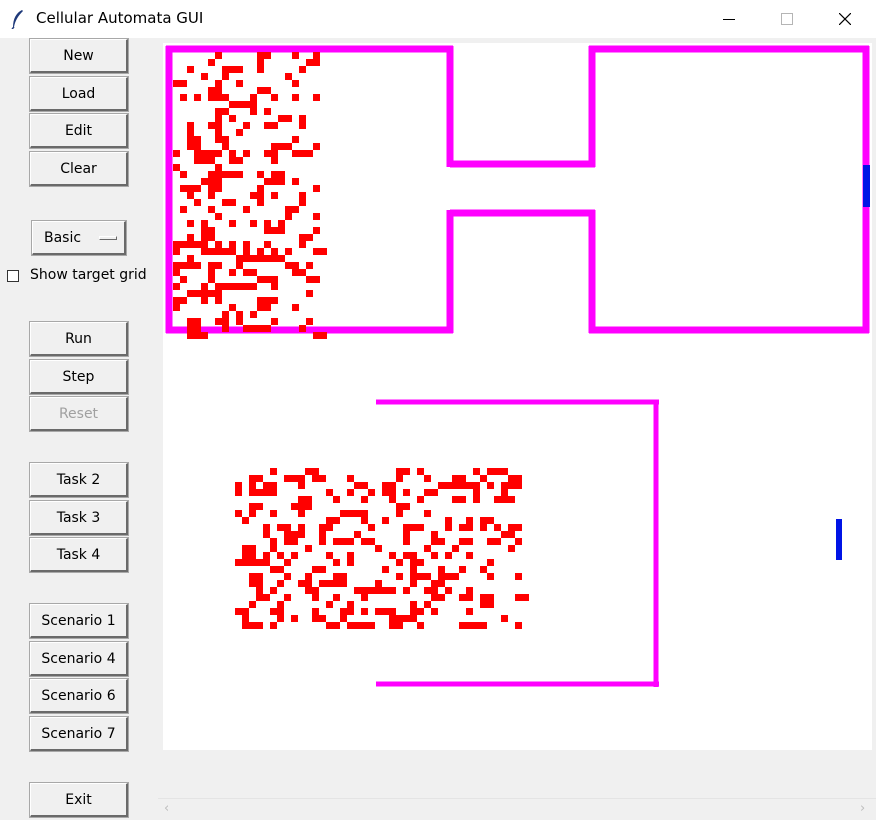  What do you see at coordinates (517, 808) in the screenshot?
I see `horizontal-scrollbar: ‹ ›` at bounding box center [517, 808].